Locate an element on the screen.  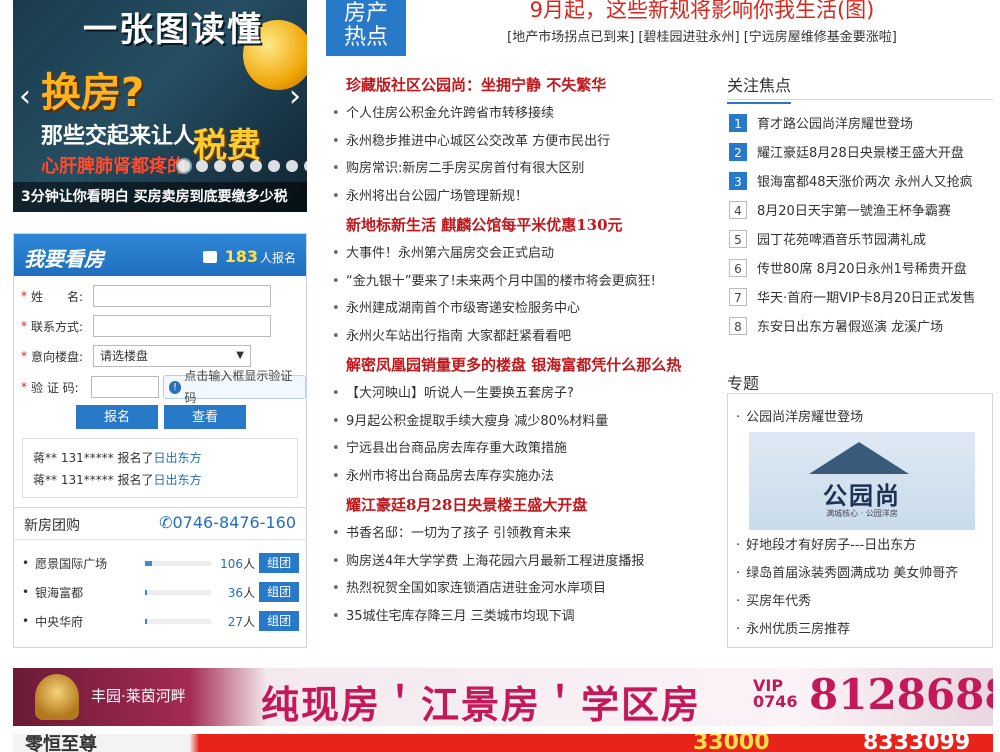
carousel-line2: 那些交起来让人 is located at coordinates (118, 136).